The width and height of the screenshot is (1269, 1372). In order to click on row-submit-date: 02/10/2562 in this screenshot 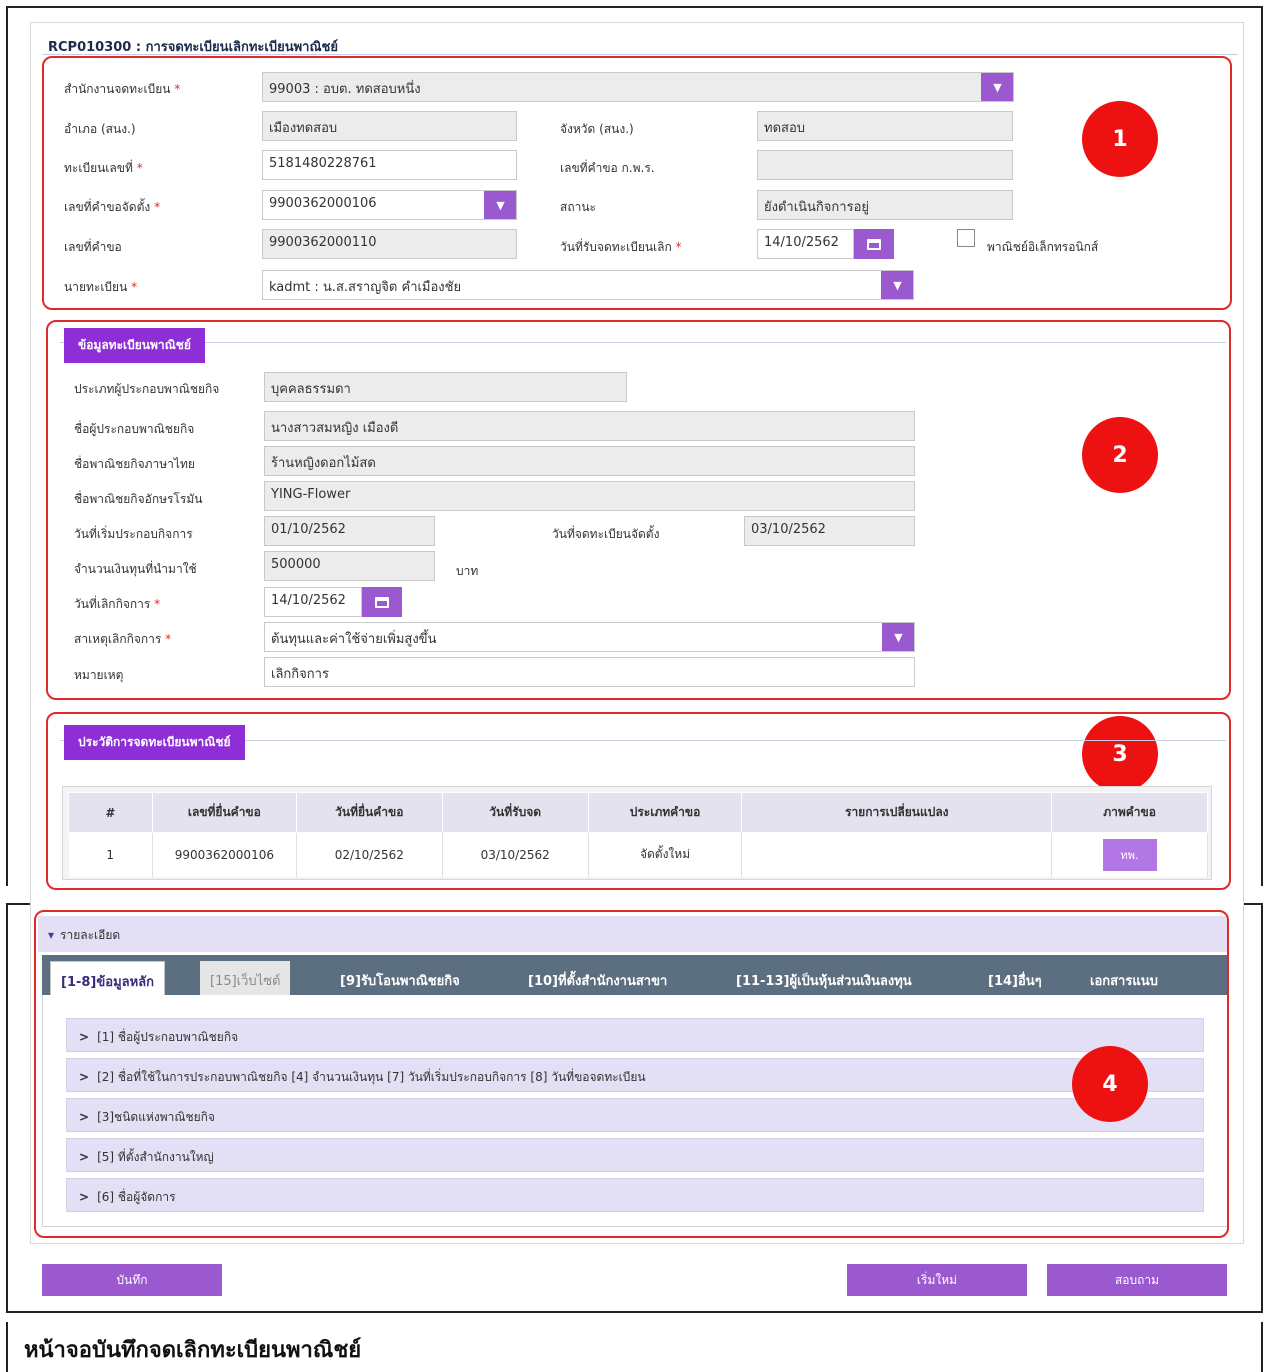, I will do `click(369, 854)`.